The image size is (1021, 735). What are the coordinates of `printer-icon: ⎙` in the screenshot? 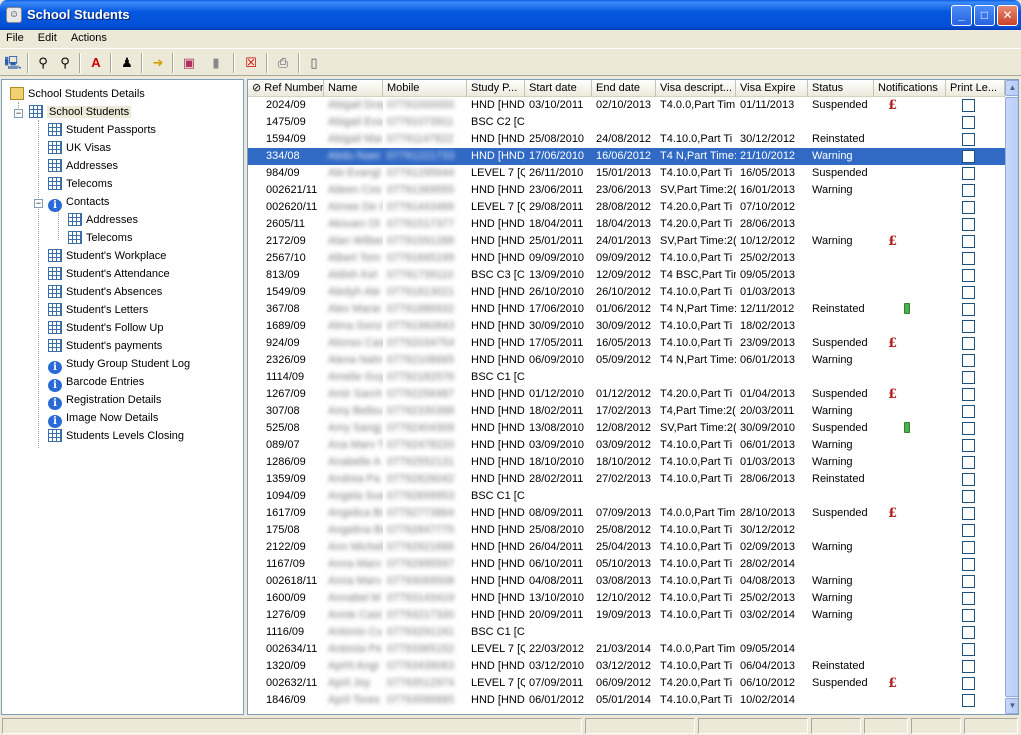 It's located at (283, 63).